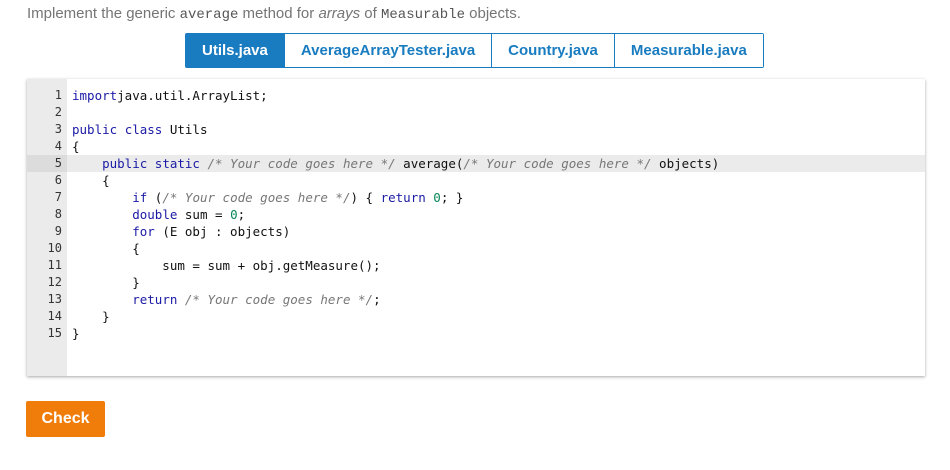 The image size is (950, 470). What do you see at coordinates (370, 13) in the screenshot?
I see `instruction-text-3: of` at bounding box center [370, 13].